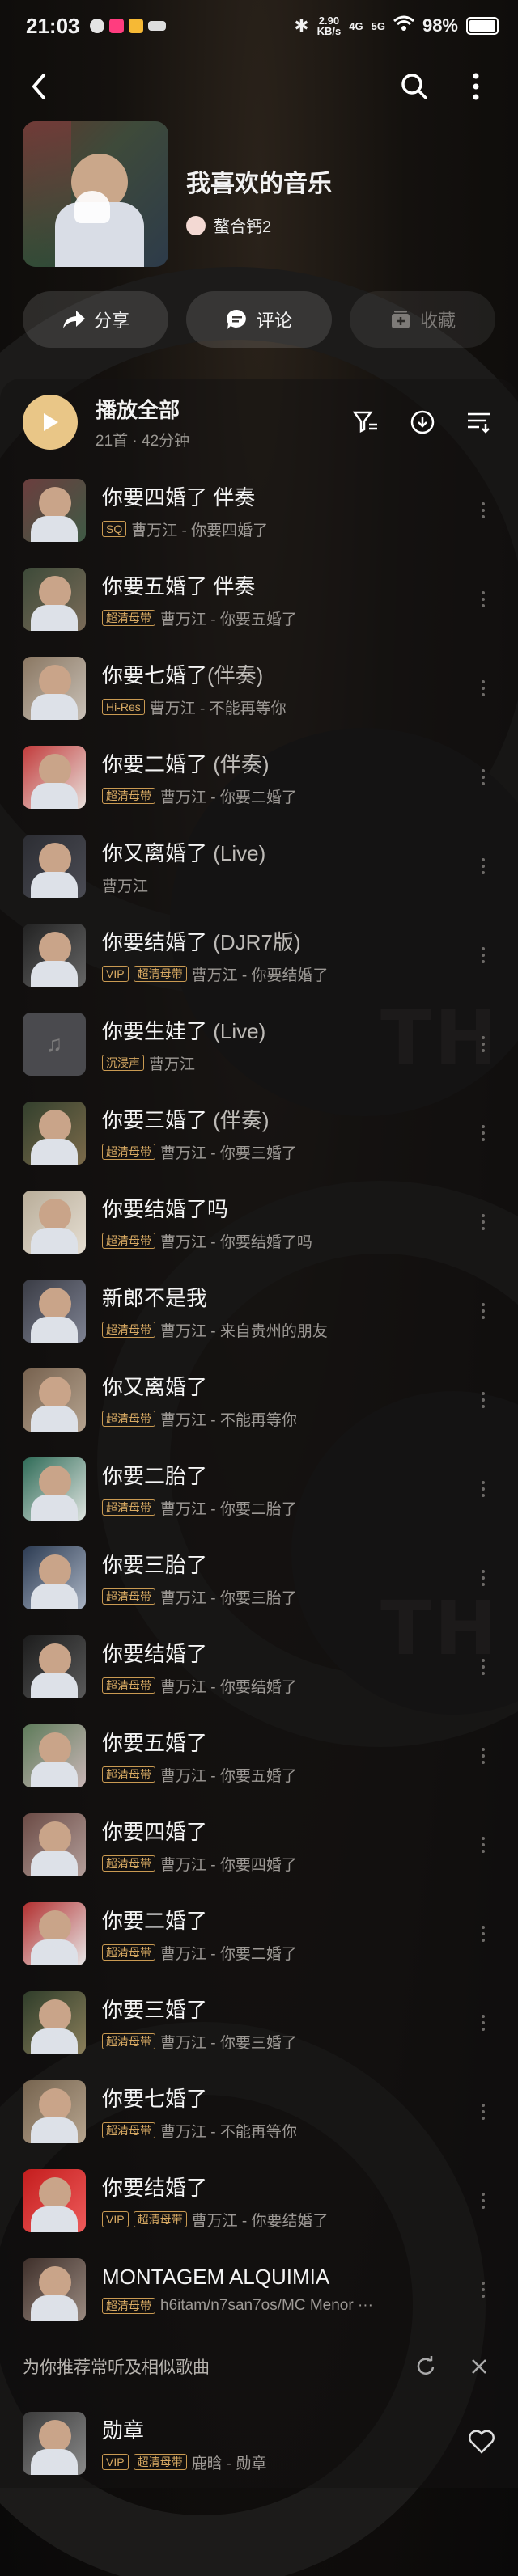 This screenshot has width=518, height=2576. What do you see at coordinates (50, 423) in the screenshot?
I see `play-all-button` at bounding box center [50, 423].